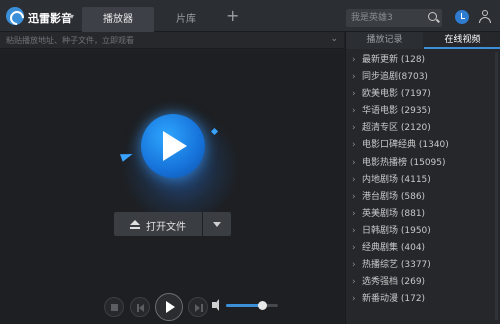 This screenshot has height=324, width=500. Describe the element at coordinates (394, 213) in the screenshot. I see `category-label: 英美剧场 (881)` at that location.